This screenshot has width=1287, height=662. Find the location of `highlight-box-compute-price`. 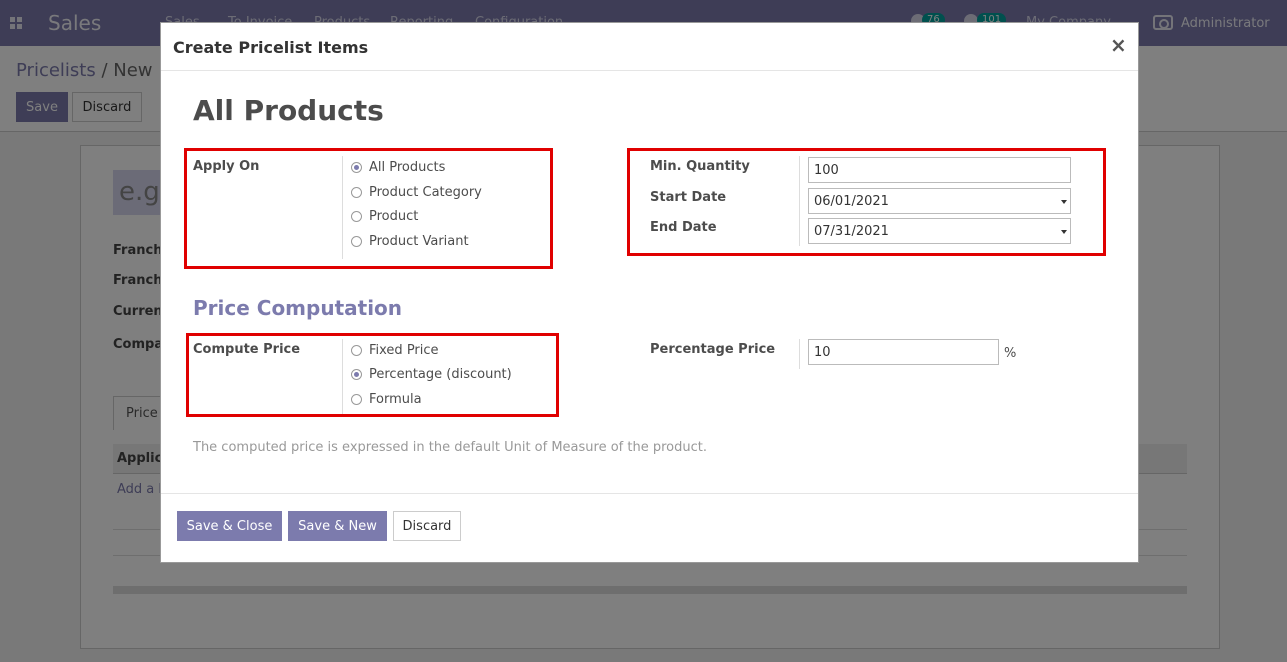

highlight-box-compute-price is located at coordinates (372, 375).